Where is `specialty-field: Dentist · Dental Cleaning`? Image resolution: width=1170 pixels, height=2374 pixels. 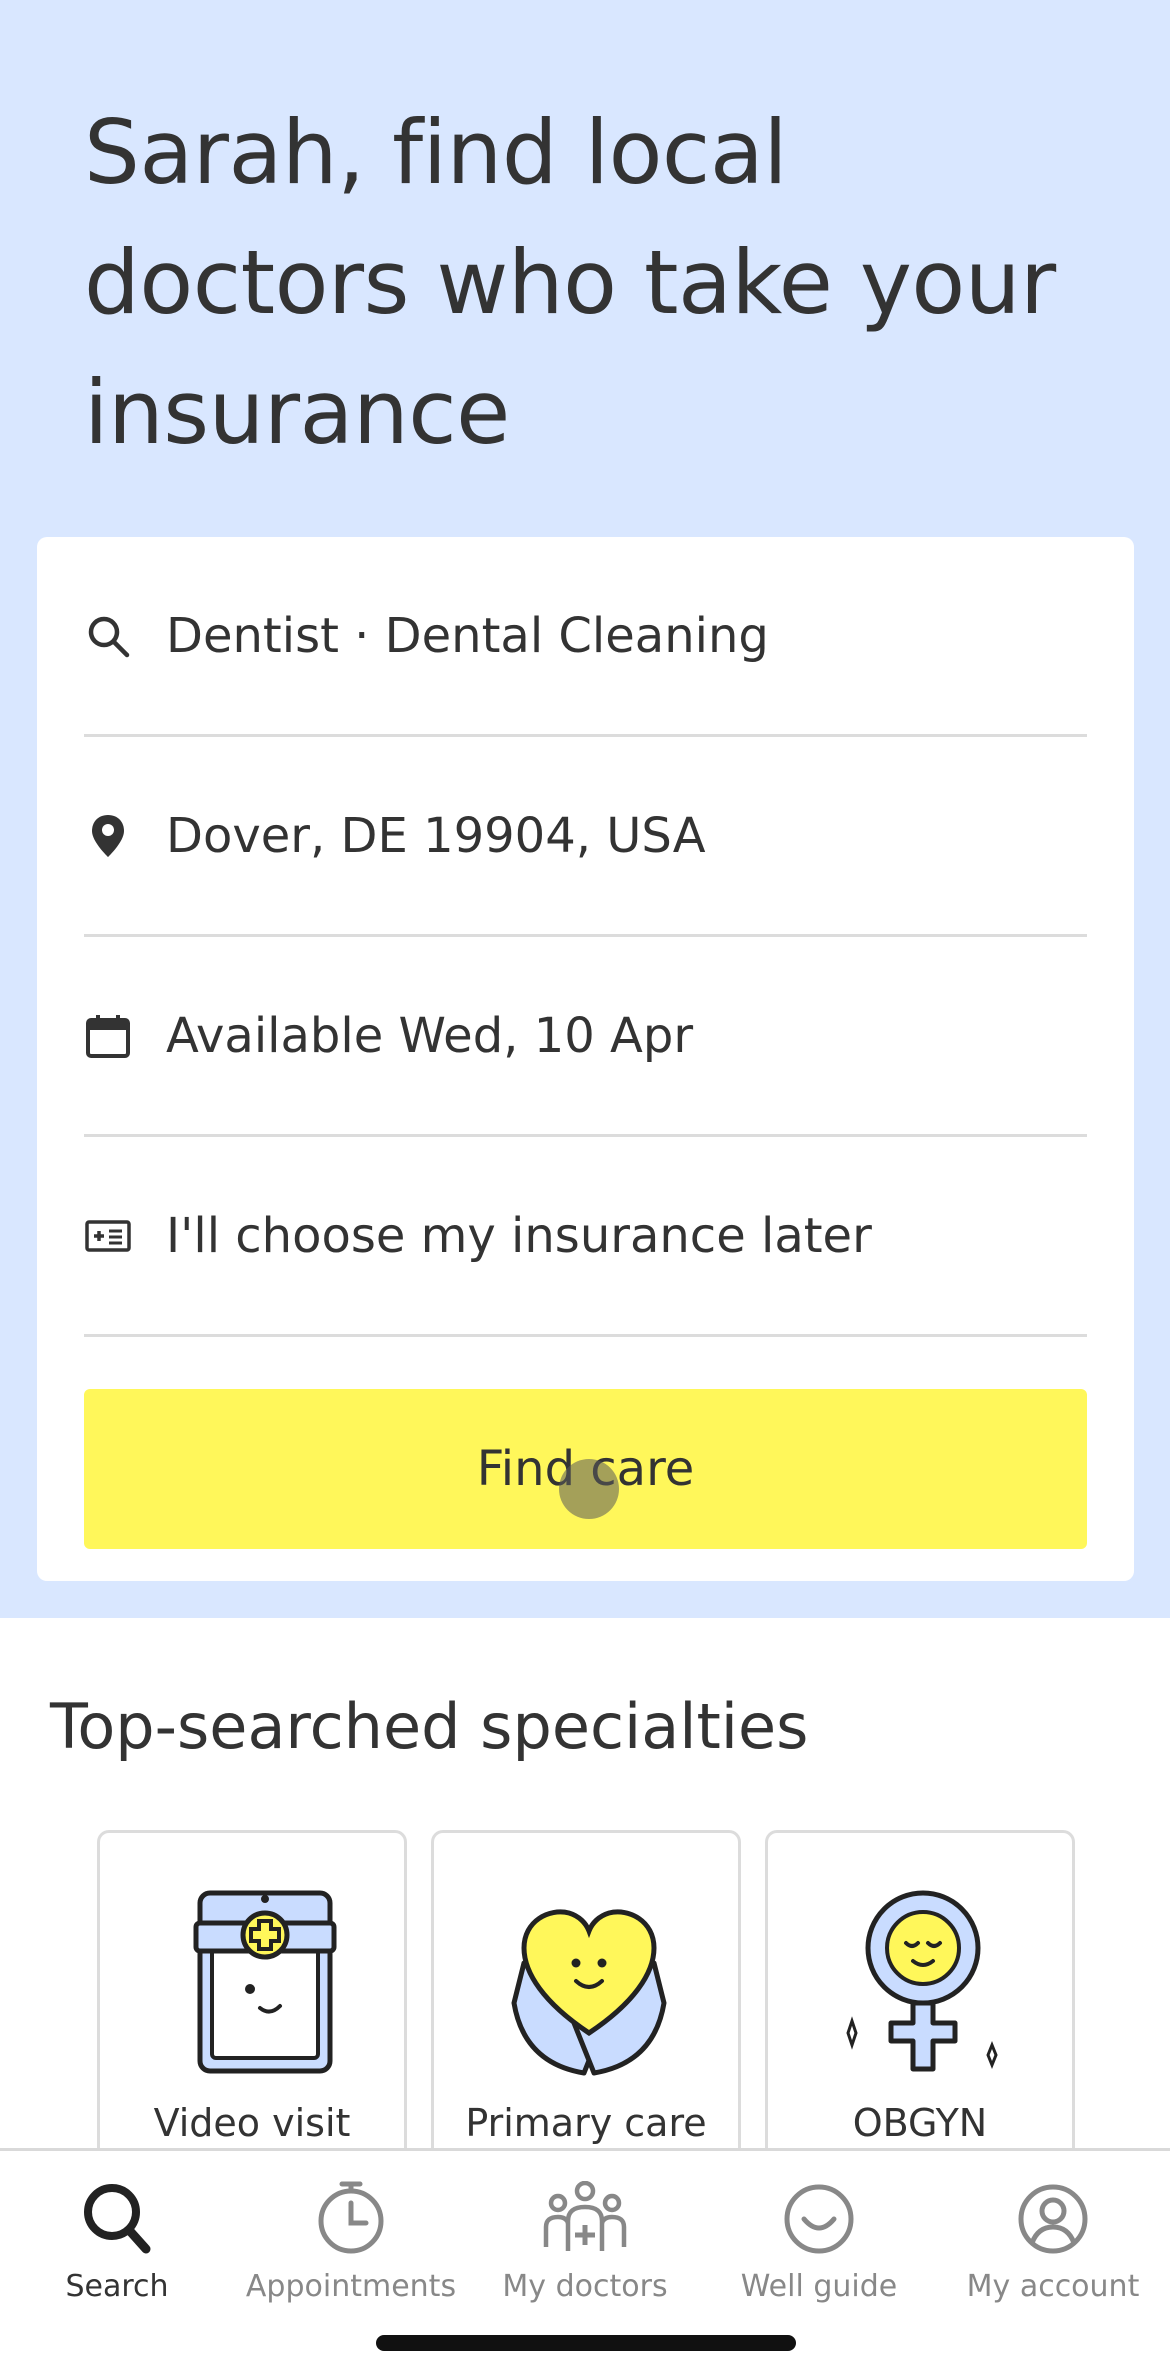 specialty-field: Dentist · Dental Cleaning is located at coordinates (585, 637).